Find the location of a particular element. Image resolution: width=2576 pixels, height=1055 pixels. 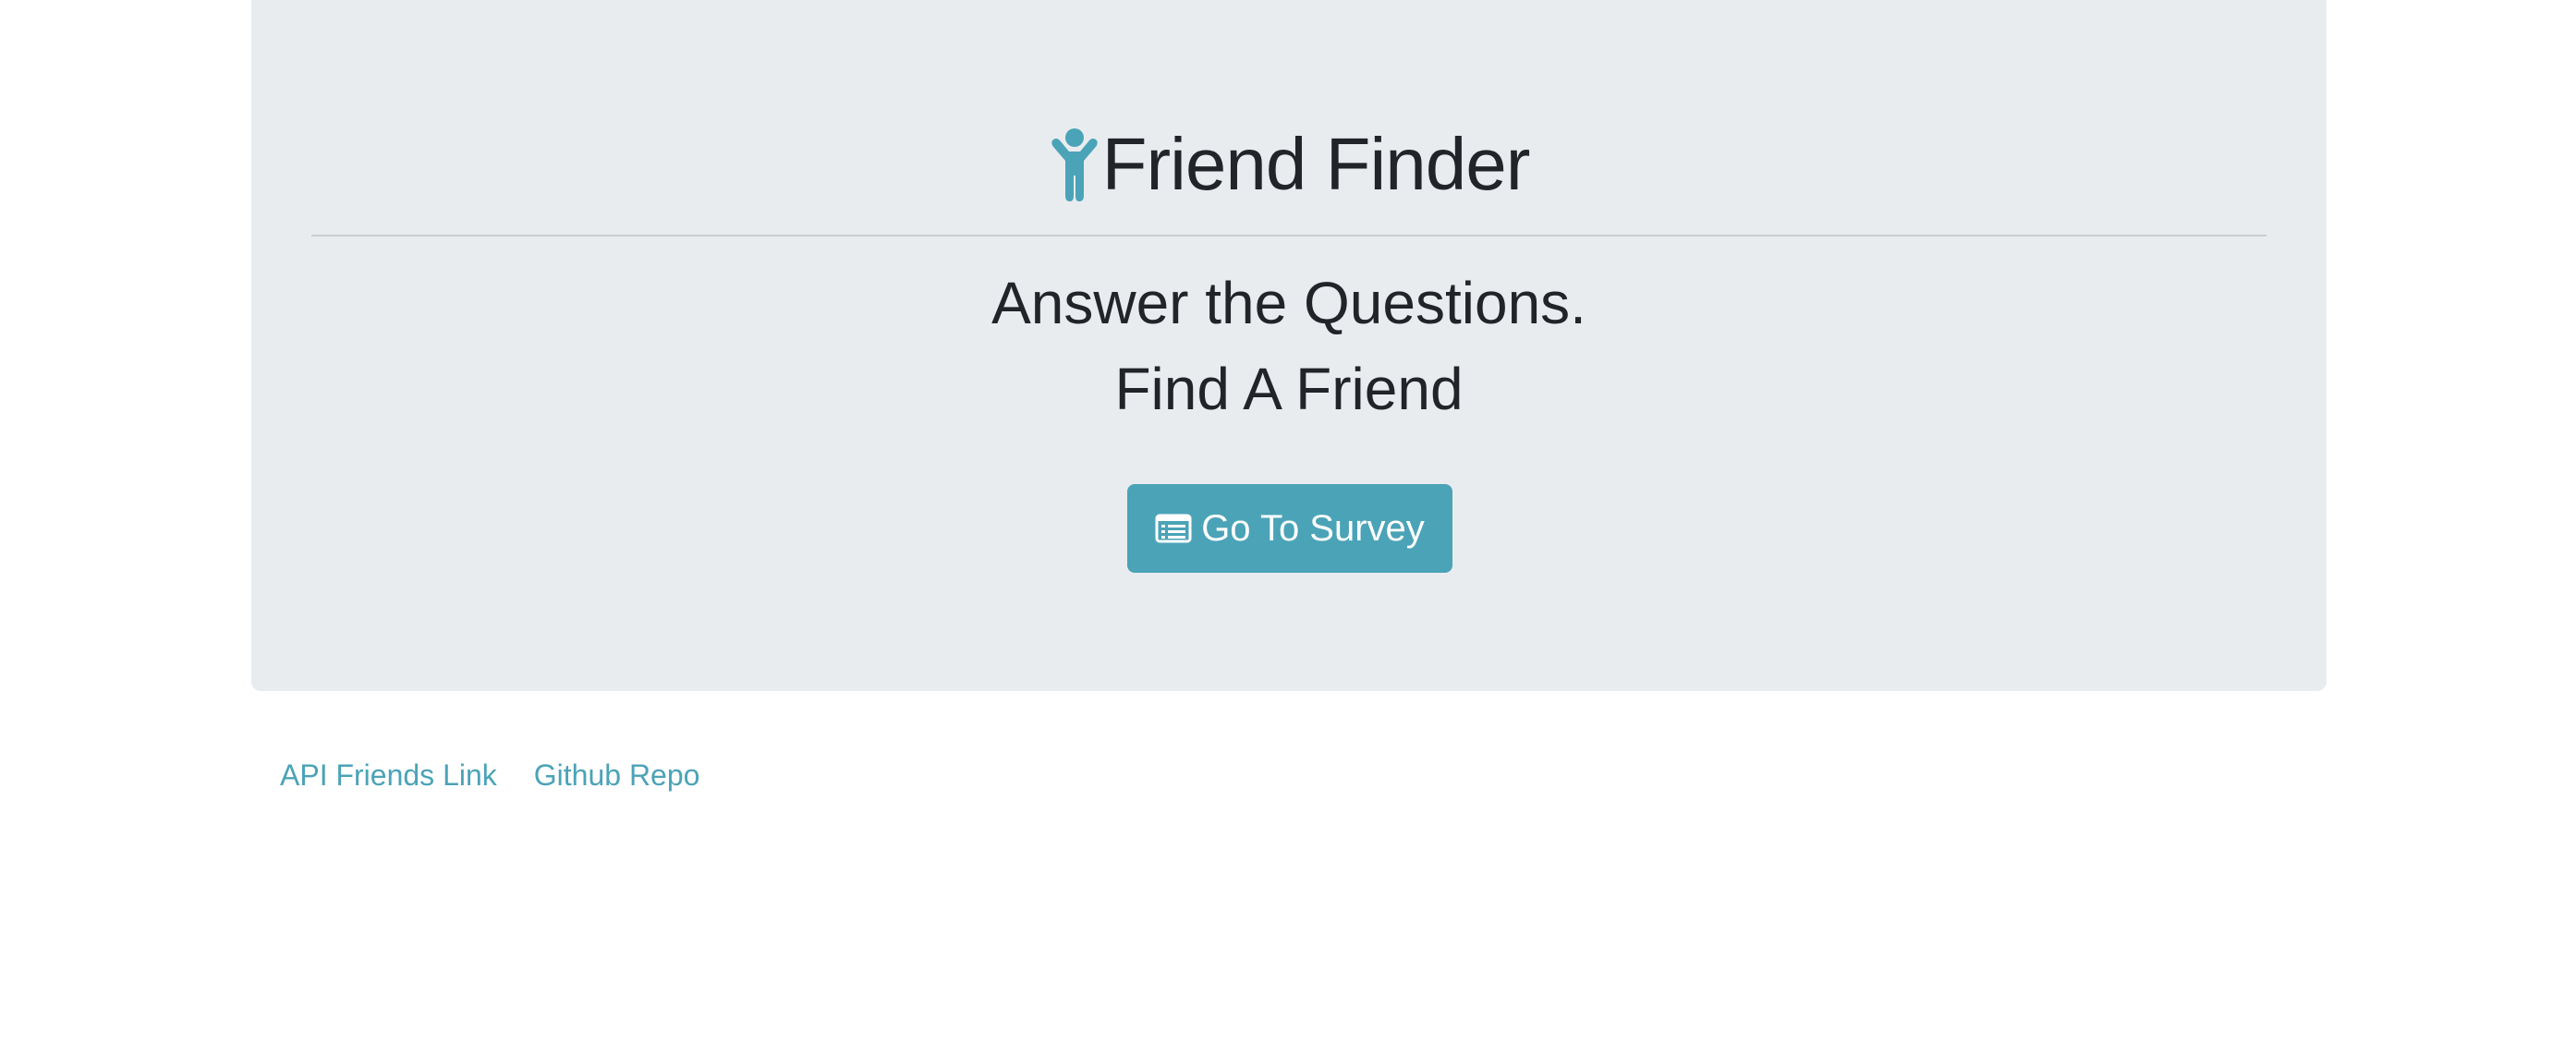

go-to-survey-button: Go To Survey is located at coordinates (1289, 529).